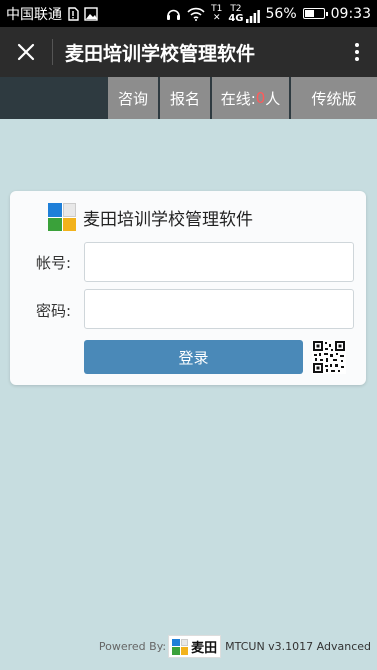 The image size is (377, 670). I want to click on sim-warning-icon, so click(73, 13).